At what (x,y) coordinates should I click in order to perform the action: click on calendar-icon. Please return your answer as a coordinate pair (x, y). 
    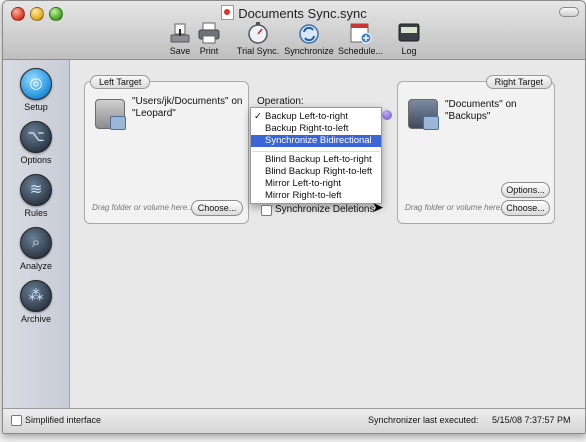
    Looking at the image, I should click on (360, 33).